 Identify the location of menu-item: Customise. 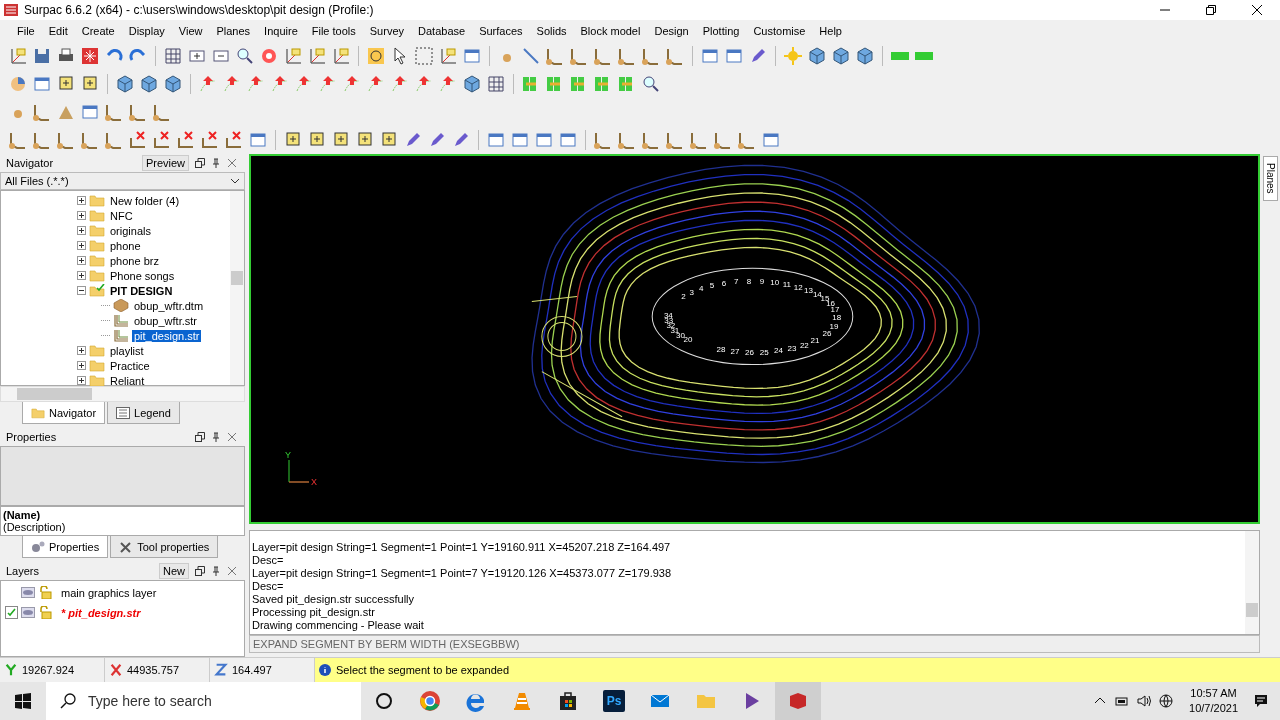
(779, 31).